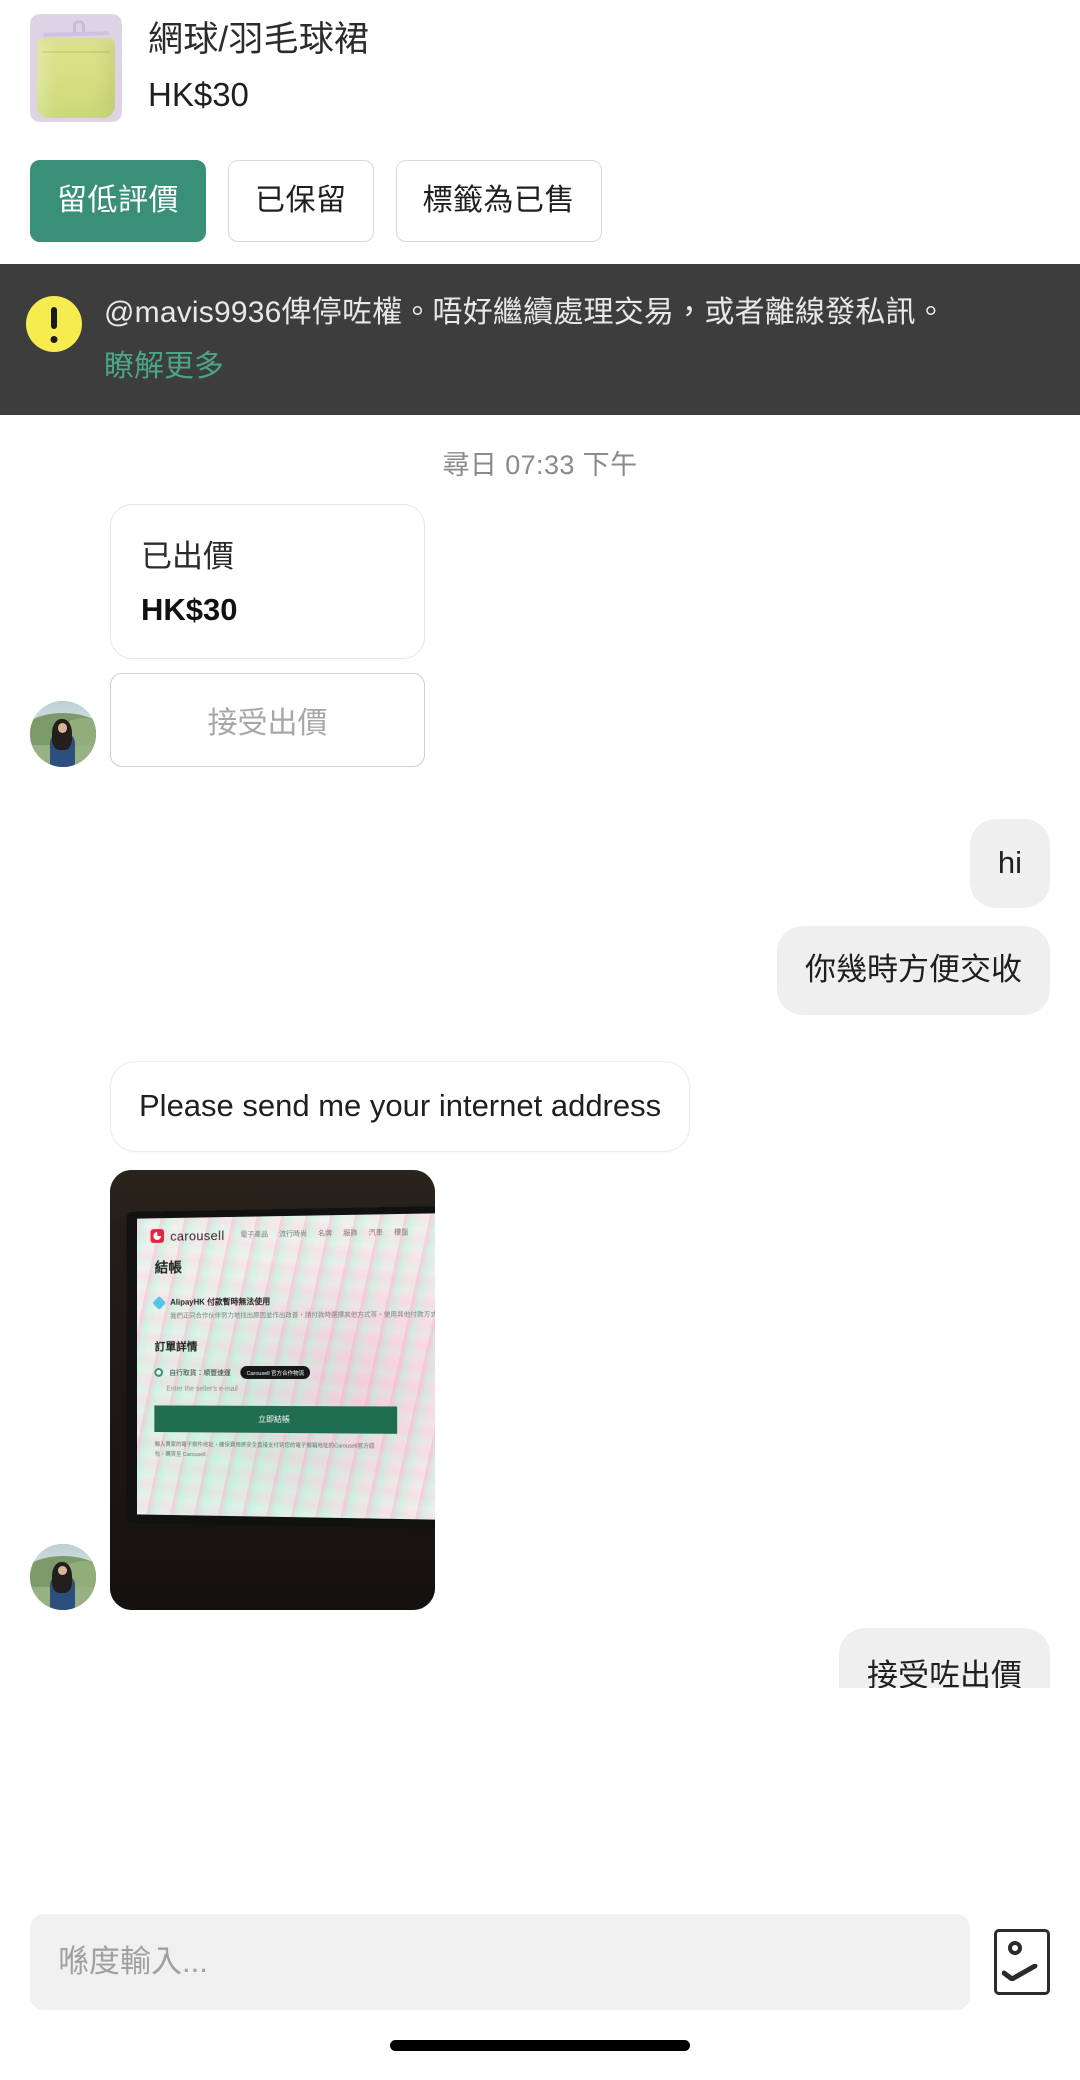 This screenshot has width=1080, height=2080. I want to click on nav-item: 電子產品, so click(254, 1236).